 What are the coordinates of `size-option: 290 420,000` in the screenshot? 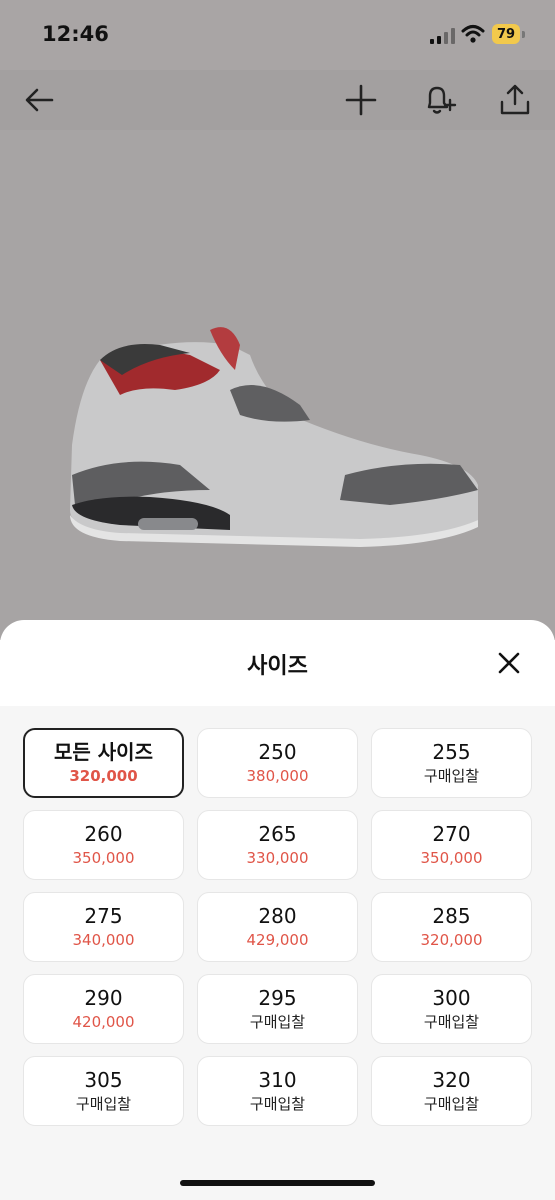 It's located at (103, 1009).